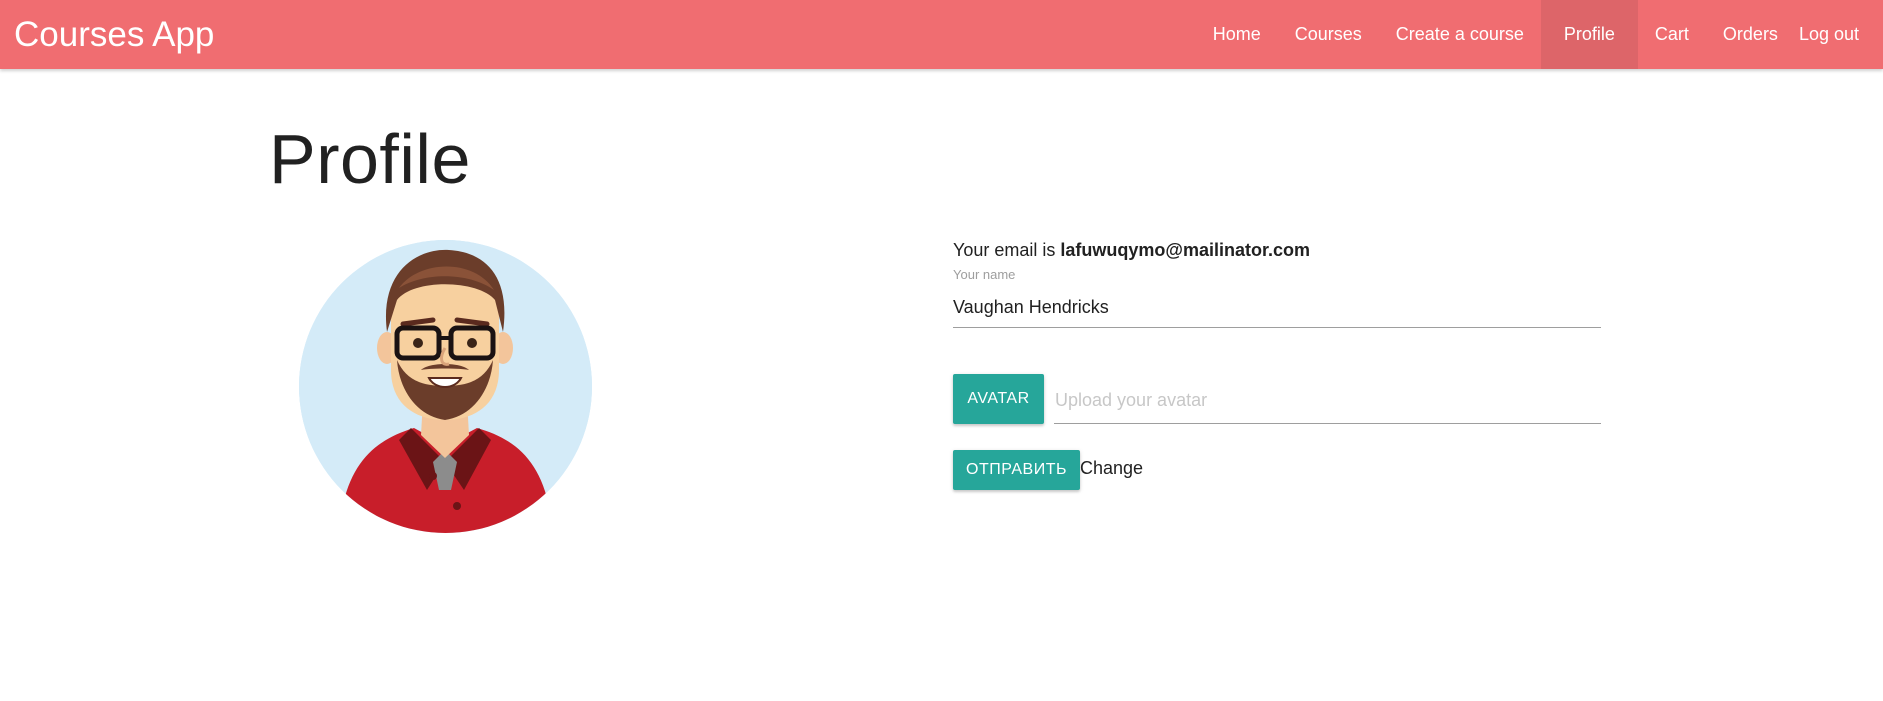 The width and height of the screenshot is (1883, 701). I want to click on name-field, so click(1277, 308).